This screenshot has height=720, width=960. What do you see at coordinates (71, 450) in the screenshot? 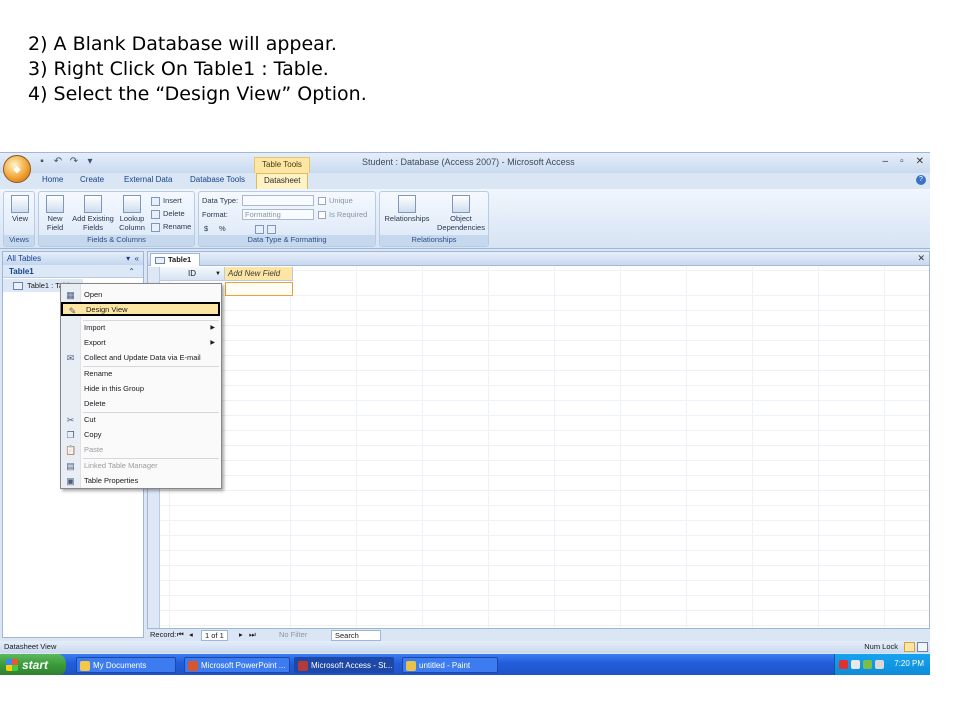
I see `paste-icon: 📋` at bounding box center [71, 450].